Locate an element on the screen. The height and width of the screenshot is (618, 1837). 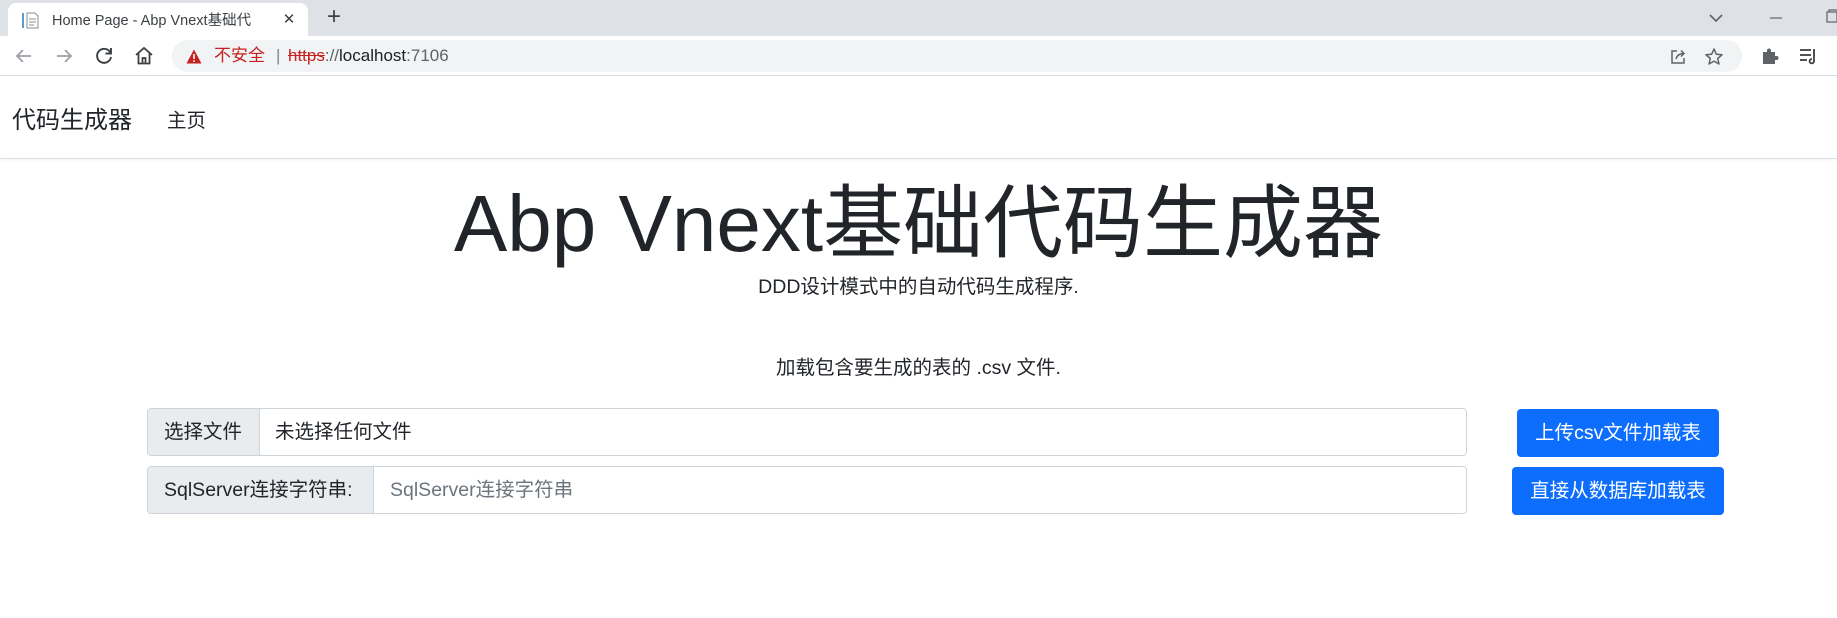
share-icon is located at coordinates (1678, 57).